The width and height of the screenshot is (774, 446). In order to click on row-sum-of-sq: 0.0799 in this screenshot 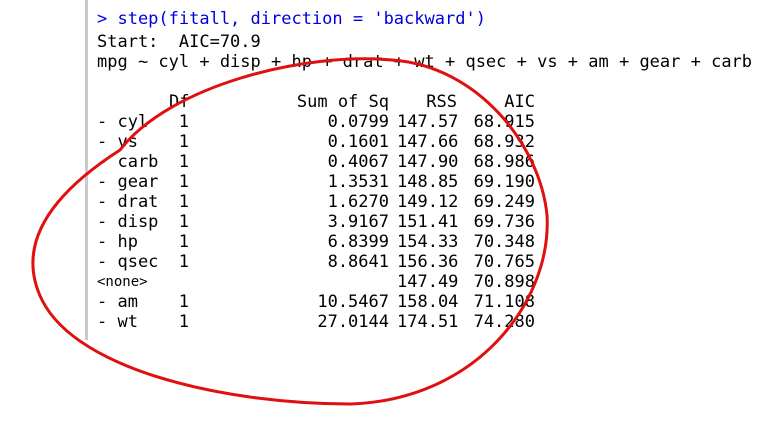, I will do `click(358, 122)`.